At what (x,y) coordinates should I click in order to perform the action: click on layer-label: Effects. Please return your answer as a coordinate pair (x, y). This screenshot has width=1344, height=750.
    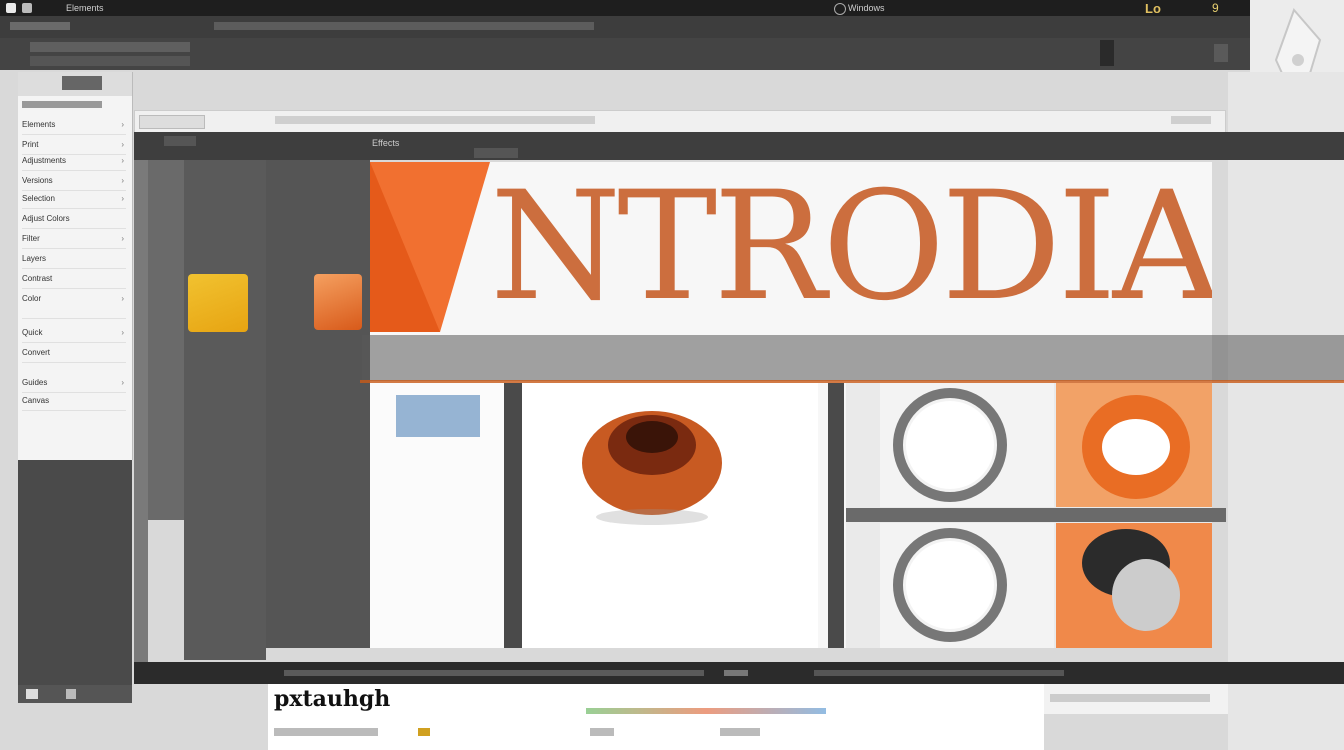
    Looking at the image, I should click on (385, 143).